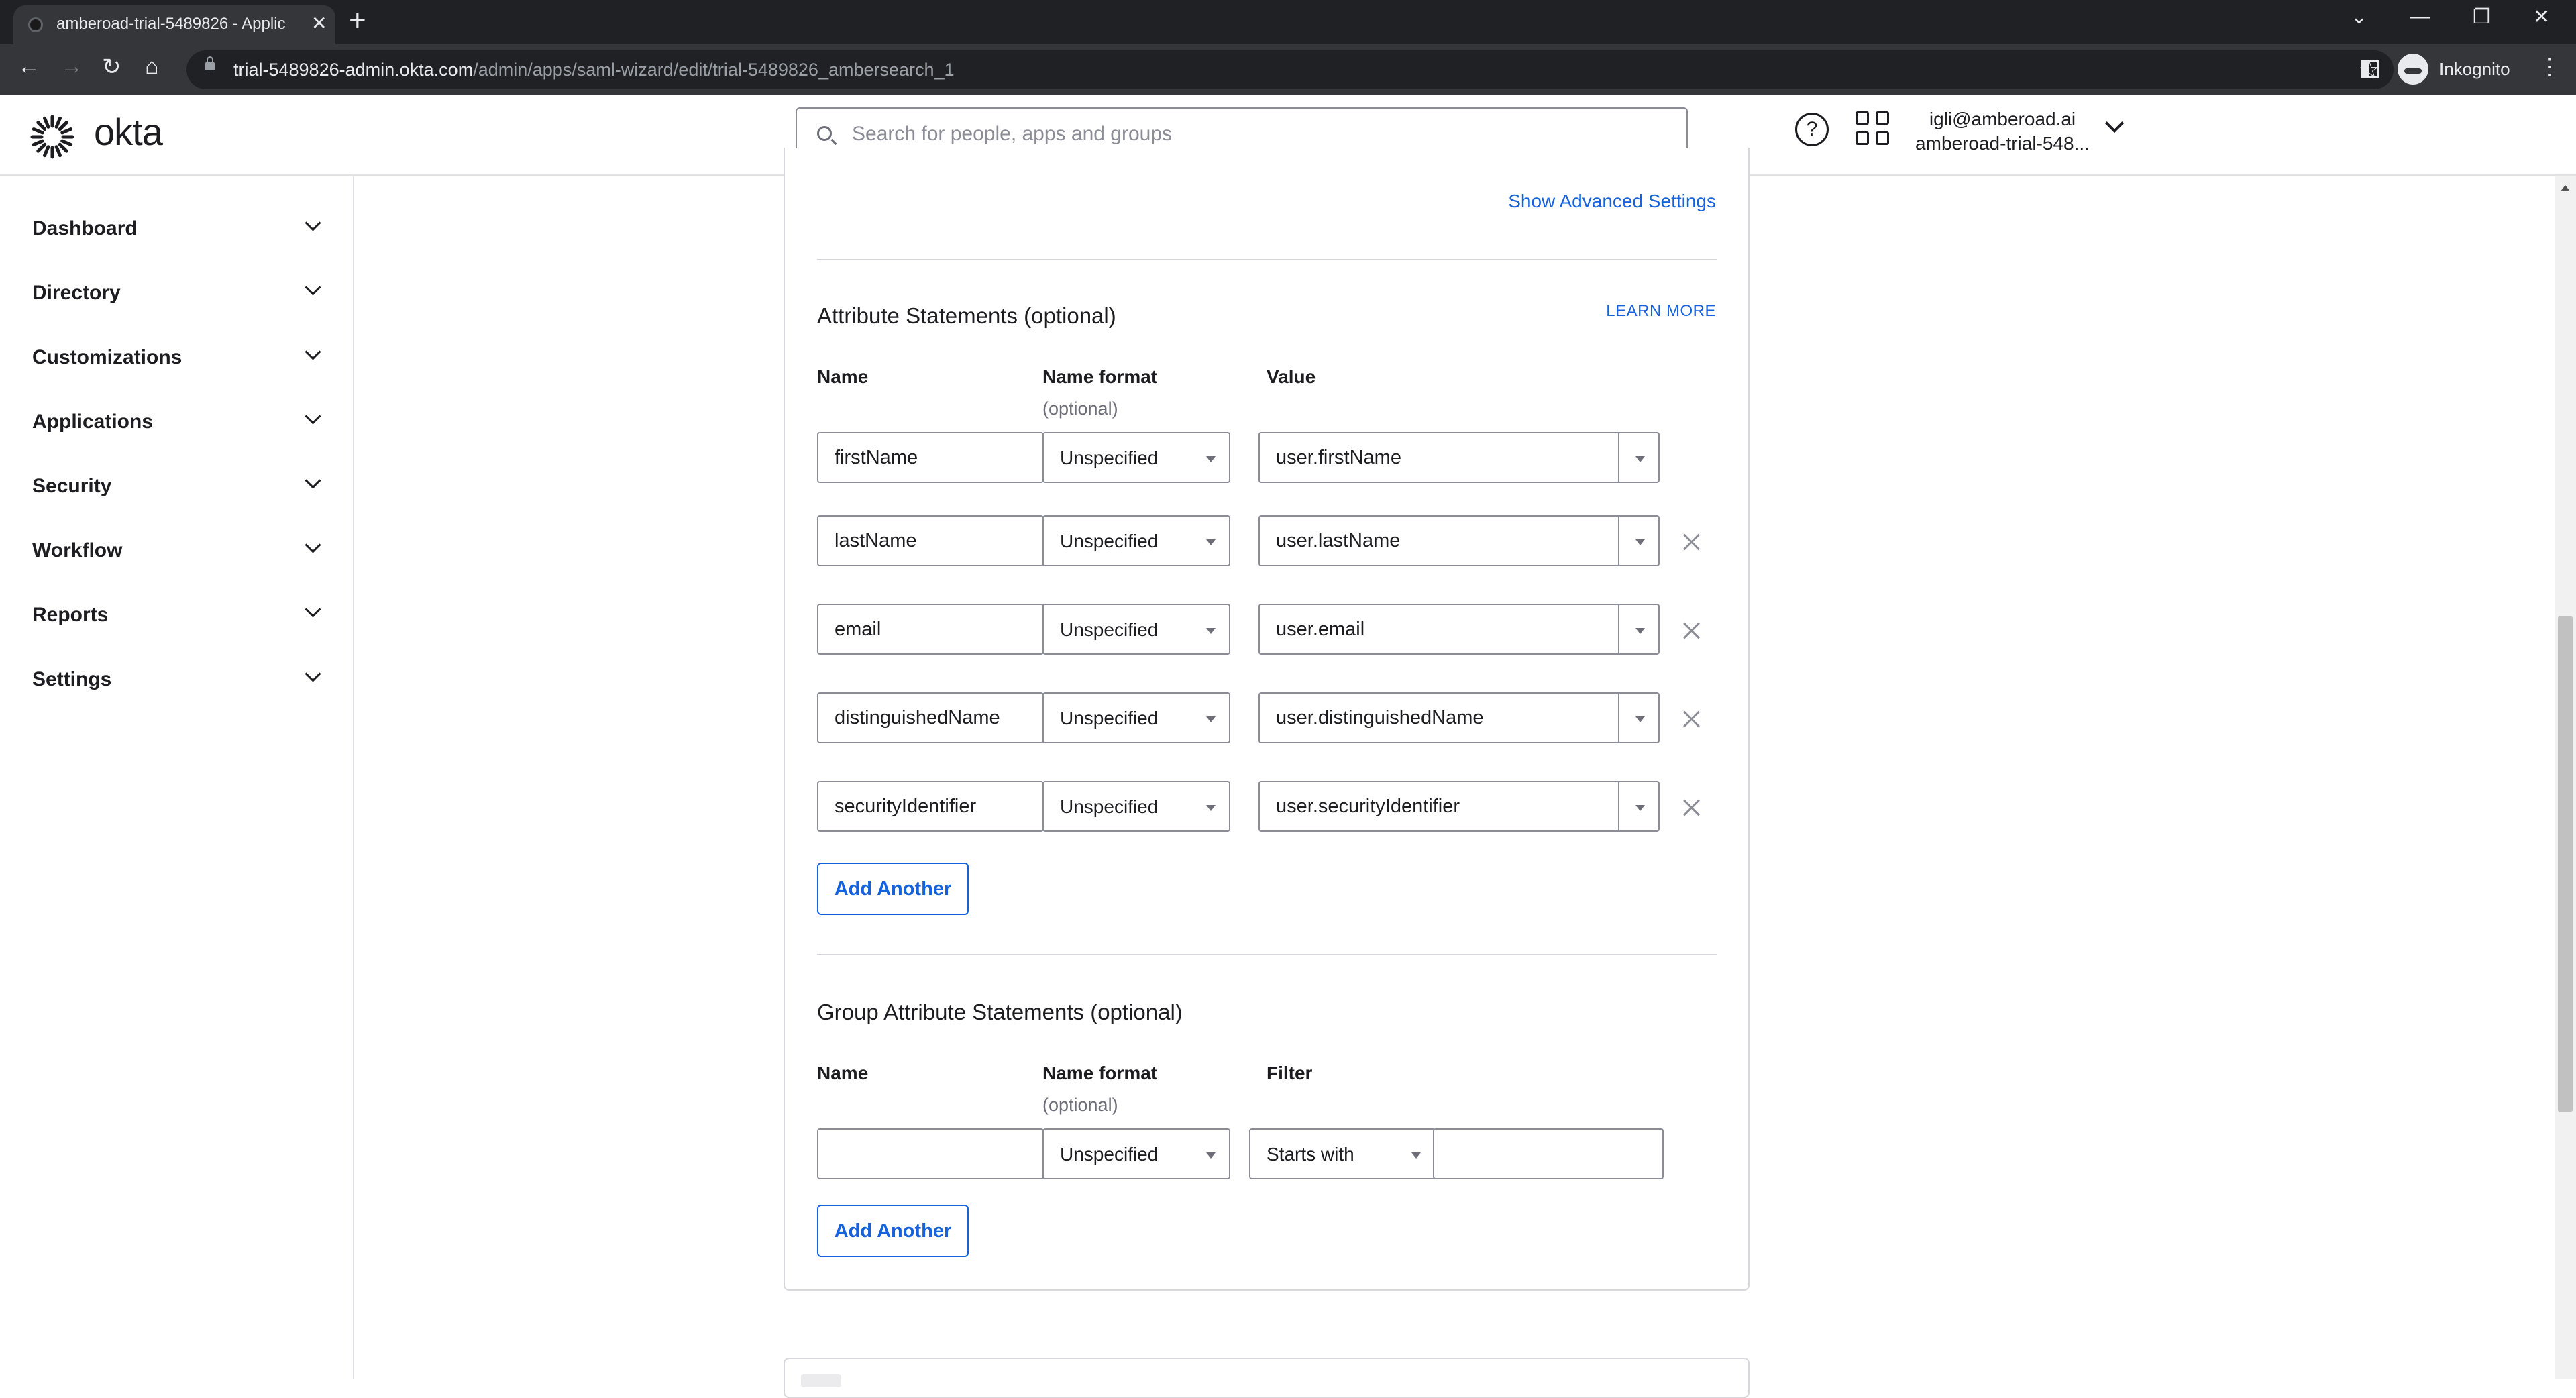 The image size is (2576, 1398). I want to click on back-icon: ←, so click(28, 67).